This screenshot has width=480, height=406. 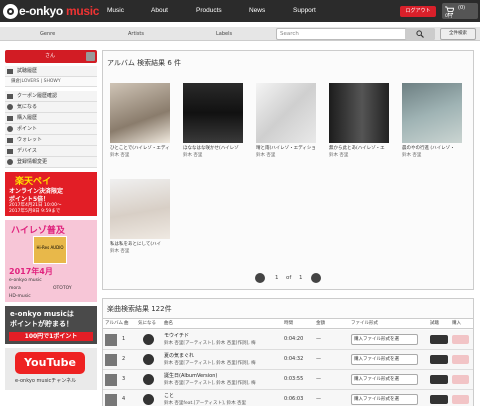 What do you see at coordinates (10, 151) in the screenshot?
I see `device-icon` at bounding box center [10, 151].